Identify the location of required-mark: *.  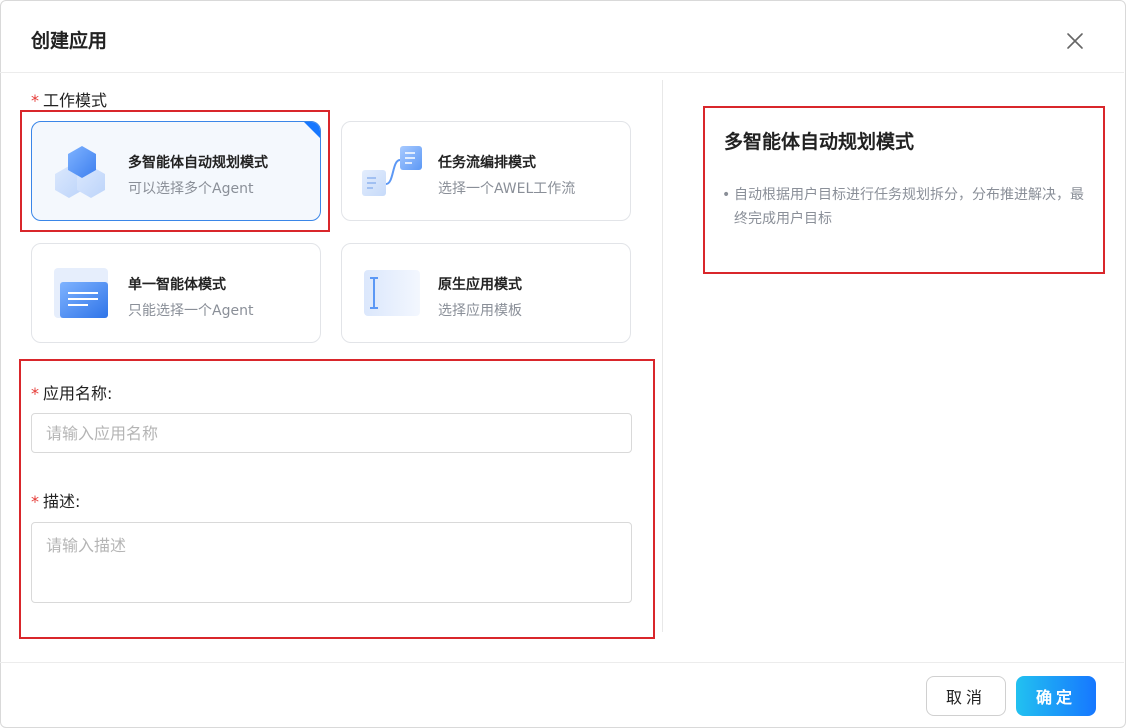
(35, 100).